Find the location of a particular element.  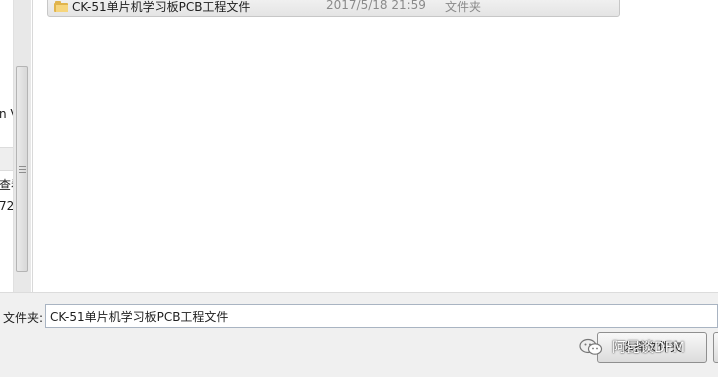

vertical-scrollbar is located at coordinates (22, 146).